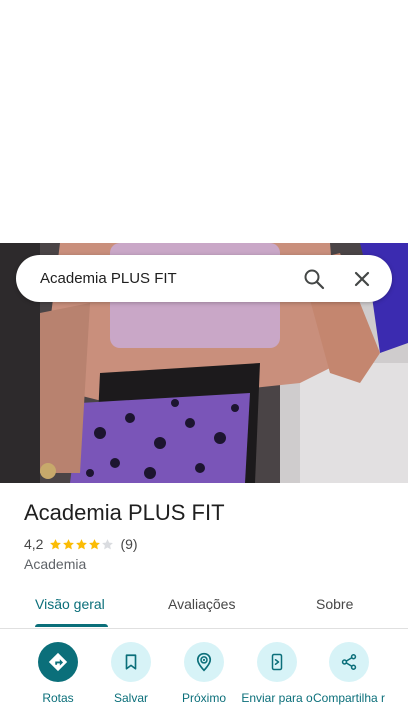 The width and height of the screenshot is (408, 726). I want to click on star-rating, so click(81, 544).